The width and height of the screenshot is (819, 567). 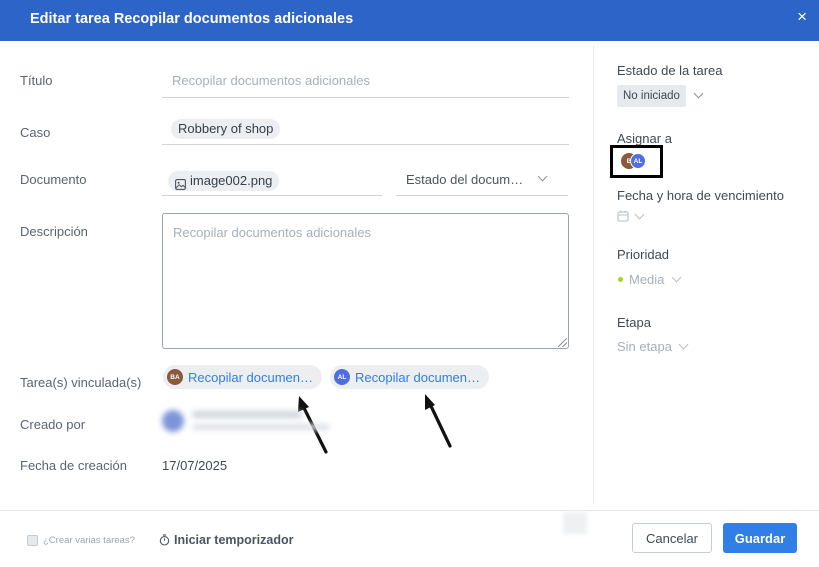 What do you see at coordinates (620, 279) in the screenshot?
I see `priority-dot-icon` at bounding box center [620, 279].